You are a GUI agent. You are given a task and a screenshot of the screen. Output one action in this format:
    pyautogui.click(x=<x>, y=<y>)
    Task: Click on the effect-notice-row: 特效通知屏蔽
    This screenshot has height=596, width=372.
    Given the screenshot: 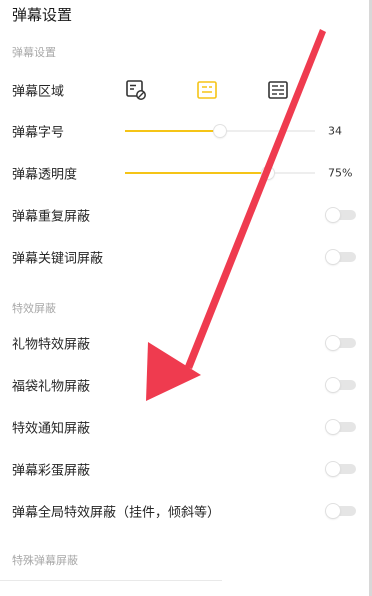 What is the action you would take?
    pyautogui.click(x=186, y=427)
    